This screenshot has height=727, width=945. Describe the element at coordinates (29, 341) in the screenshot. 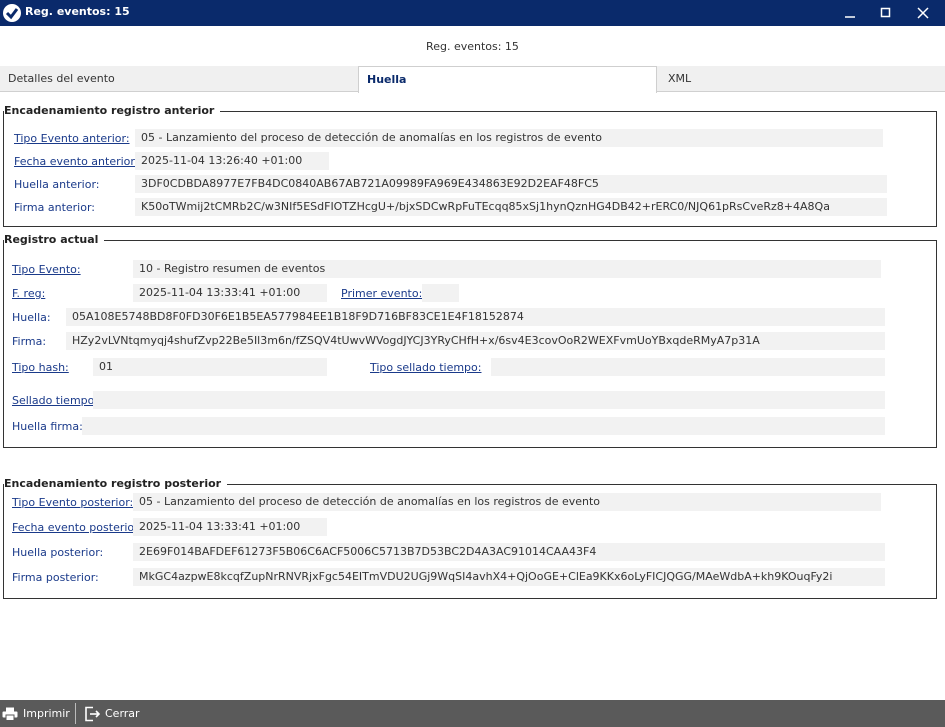

I see `firma-label: Firma:` at that location.